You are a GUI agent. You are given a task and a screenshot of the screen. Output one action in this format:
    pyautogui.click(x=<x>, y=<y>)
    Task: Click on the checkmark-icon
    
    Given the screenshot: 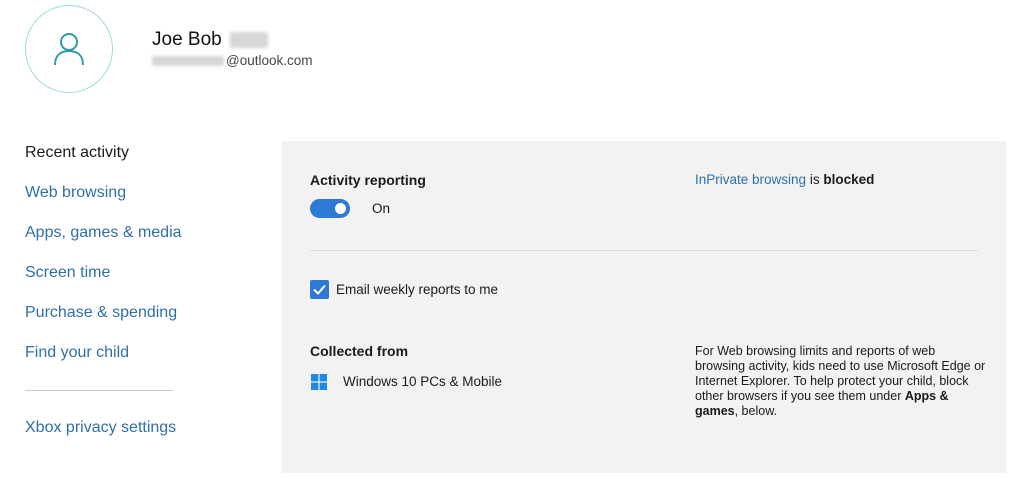 What is the action you would take?
    pyautogui.click(x=319, y=289)
    